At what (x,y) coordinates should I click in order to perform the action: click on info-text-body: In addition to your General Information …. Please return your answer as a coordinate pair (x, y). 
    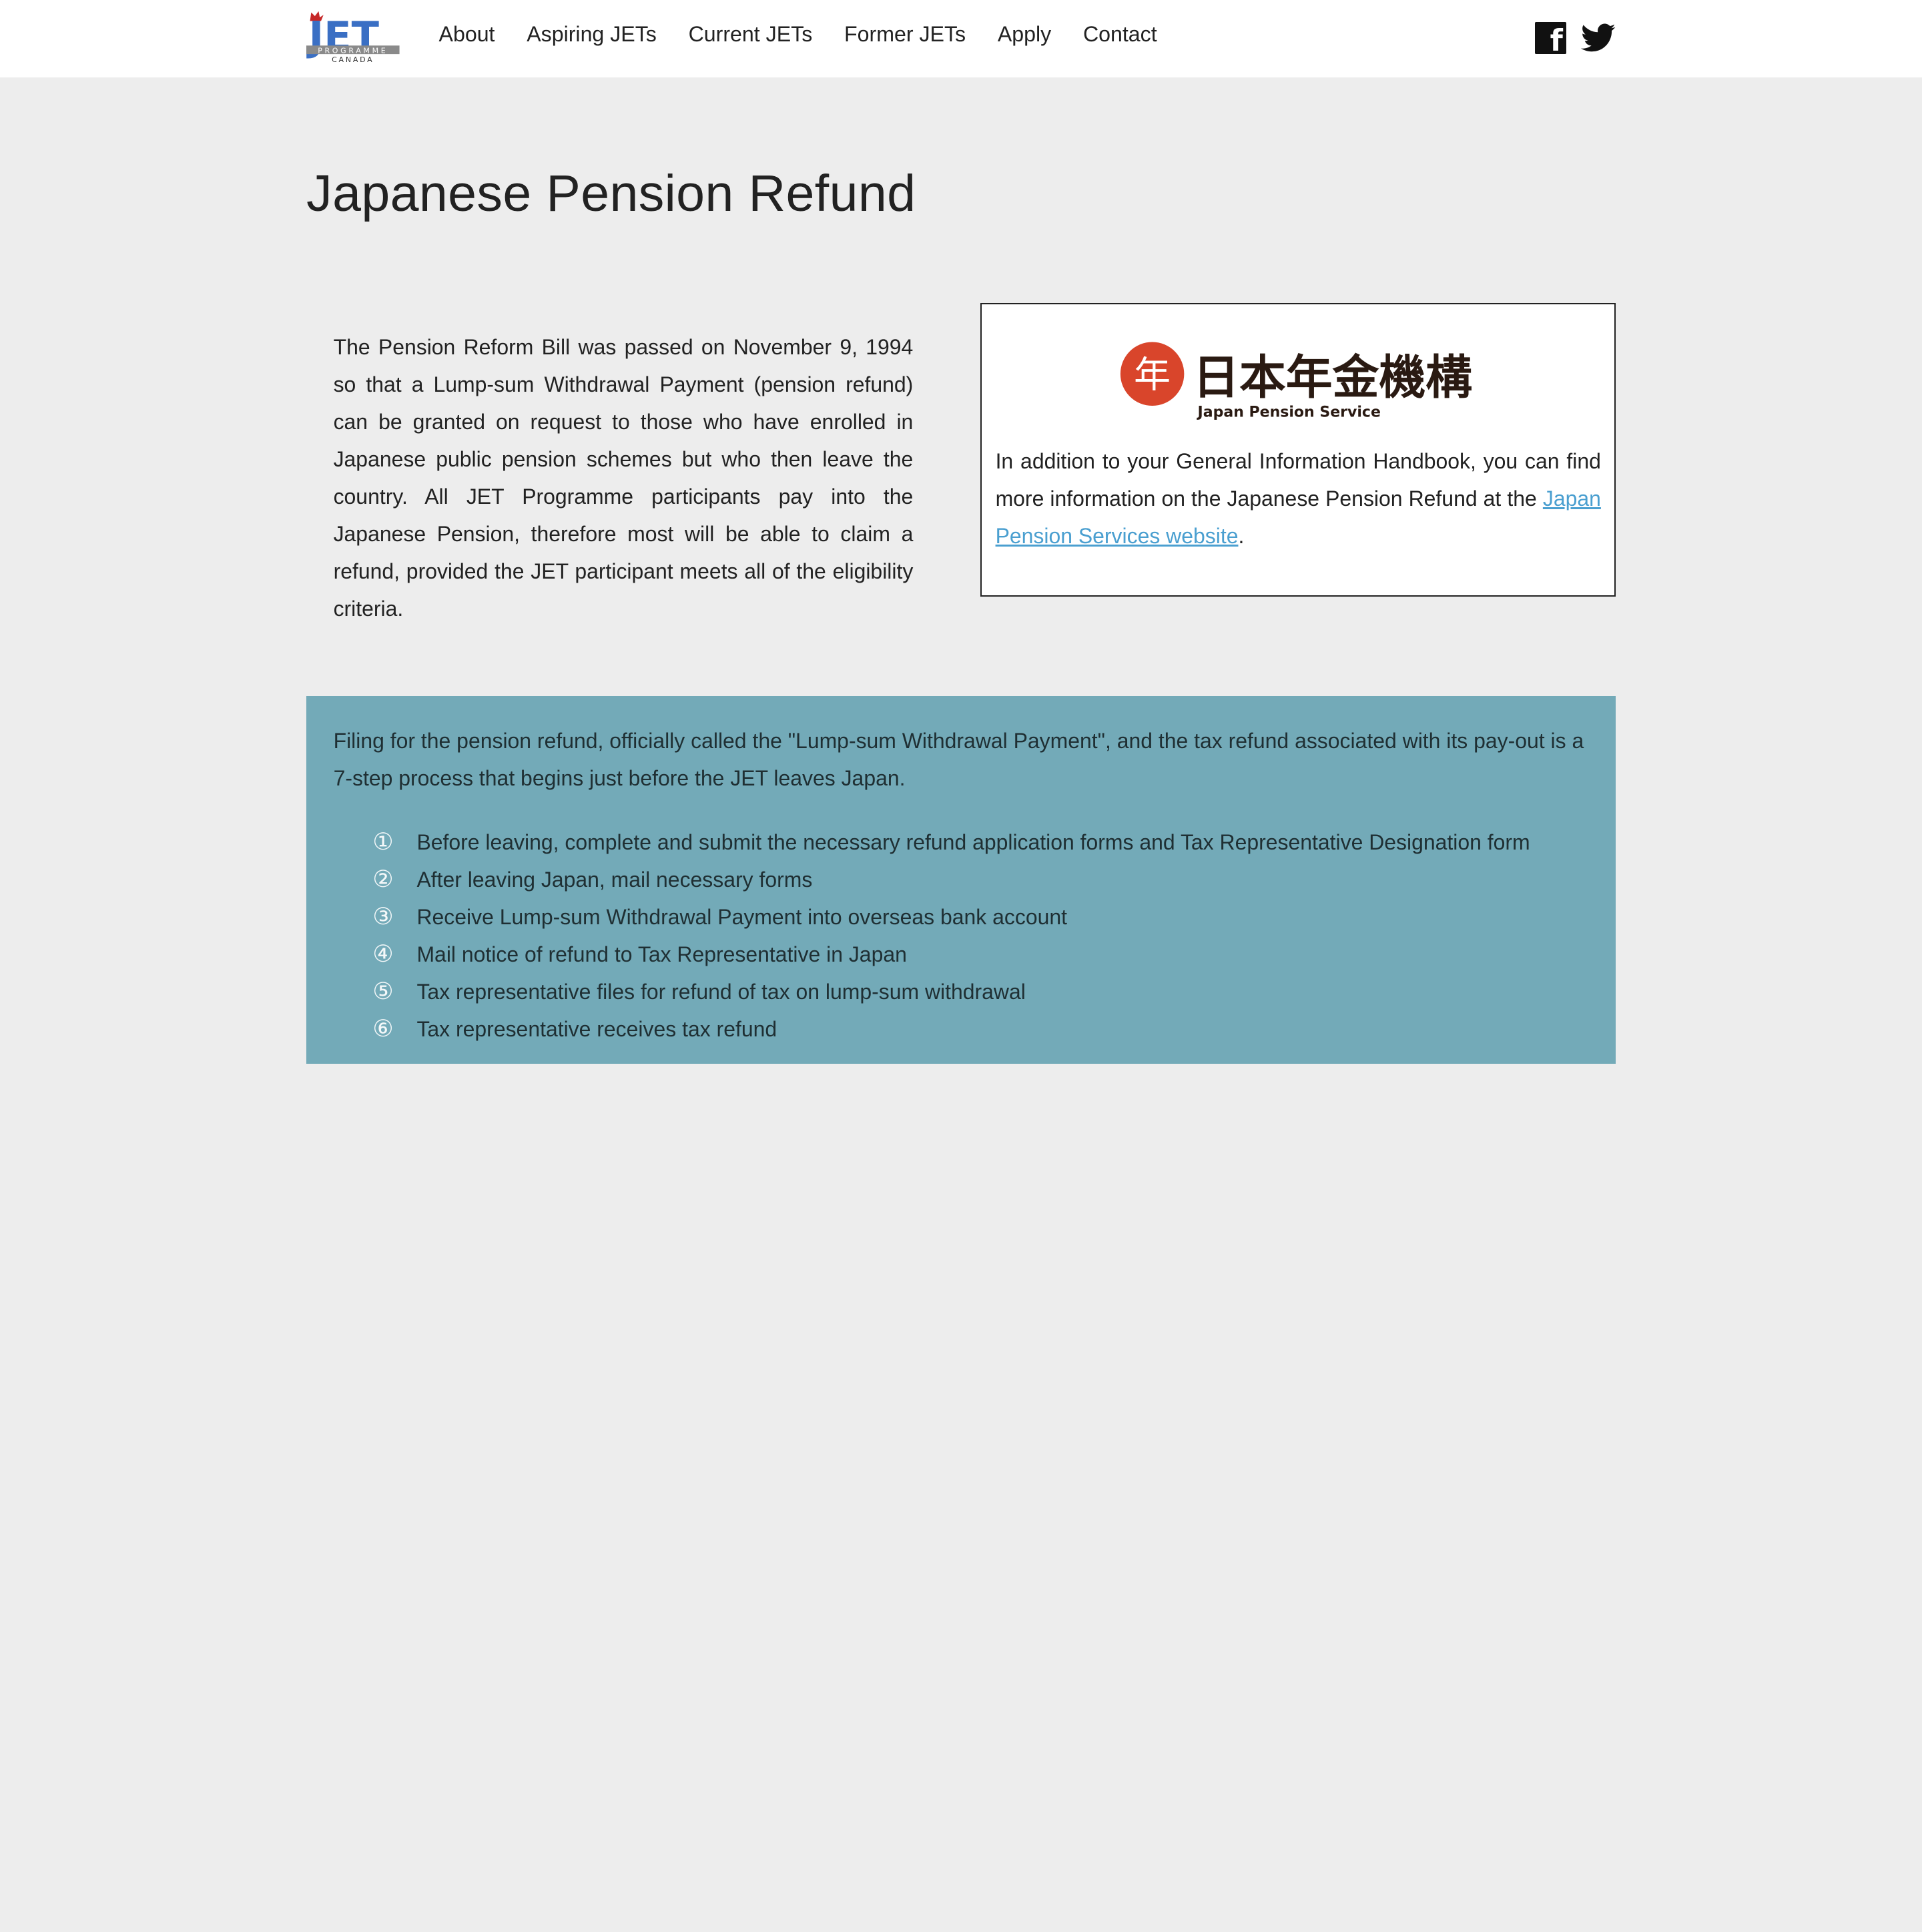
    Looking at the image, I should click on (1298, 480).